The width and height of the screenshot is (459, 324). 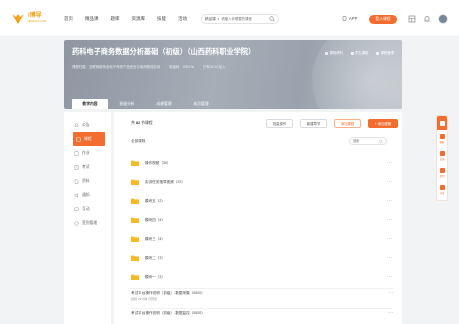 What do you see at coordinates (158, 162) in the screenshot?
I see `folder-name: 操作视频（30）` at bounding box center [158, 162].